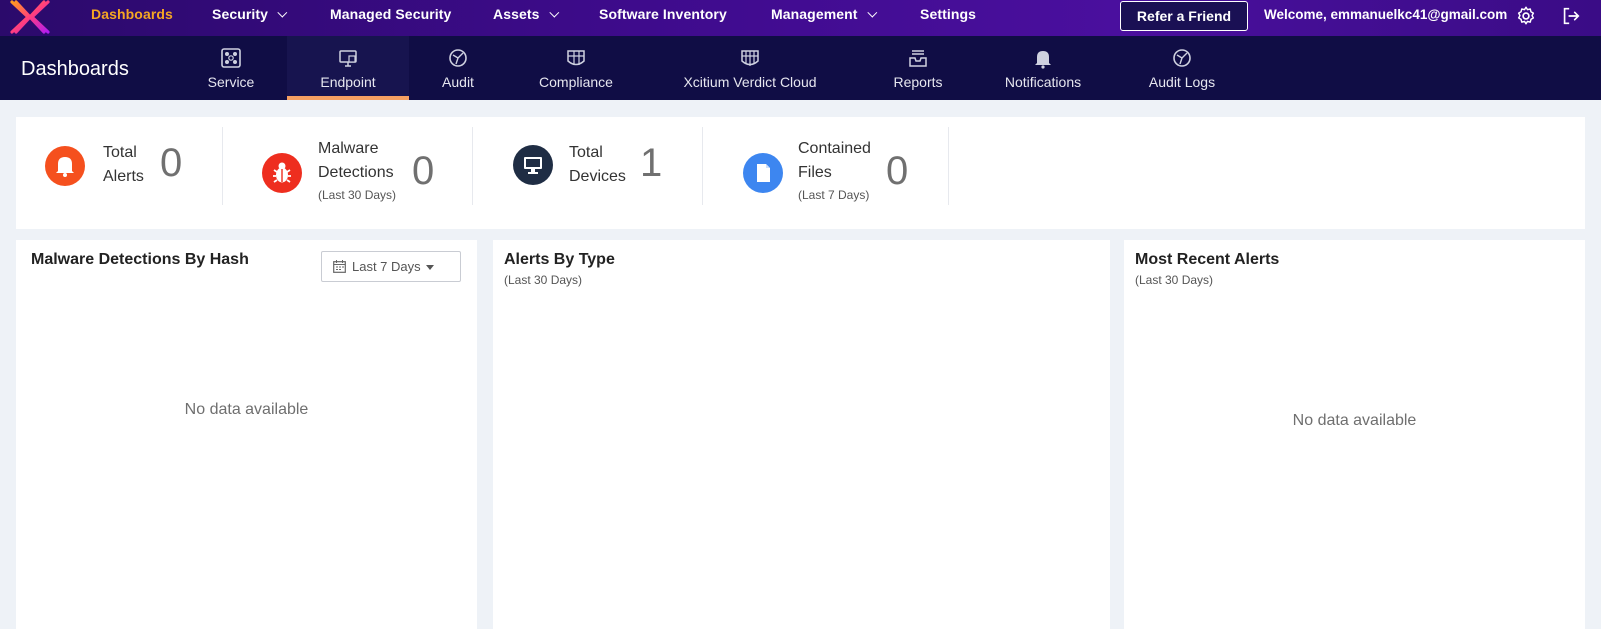 The image size is (1601, 629). Describe the element at coordinates (750, 58) in the screenshot. I see `verdict-cloud-icon` at that location.